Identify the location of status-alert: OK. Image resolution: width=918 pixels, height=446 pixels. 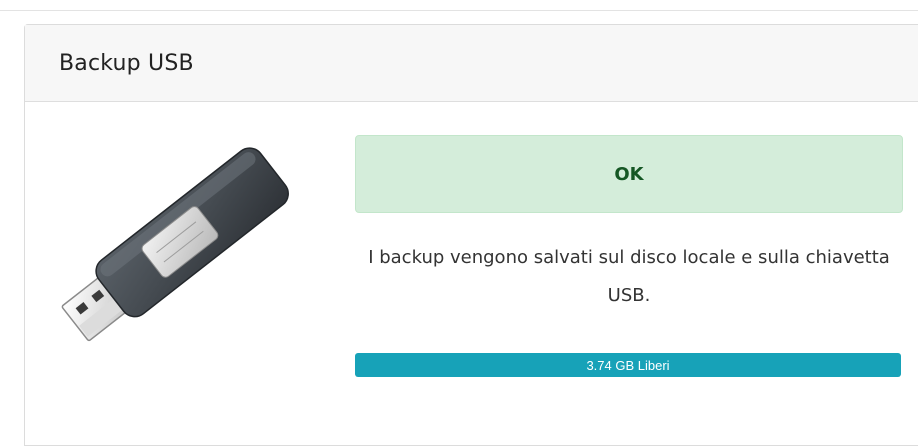
(629, 174).